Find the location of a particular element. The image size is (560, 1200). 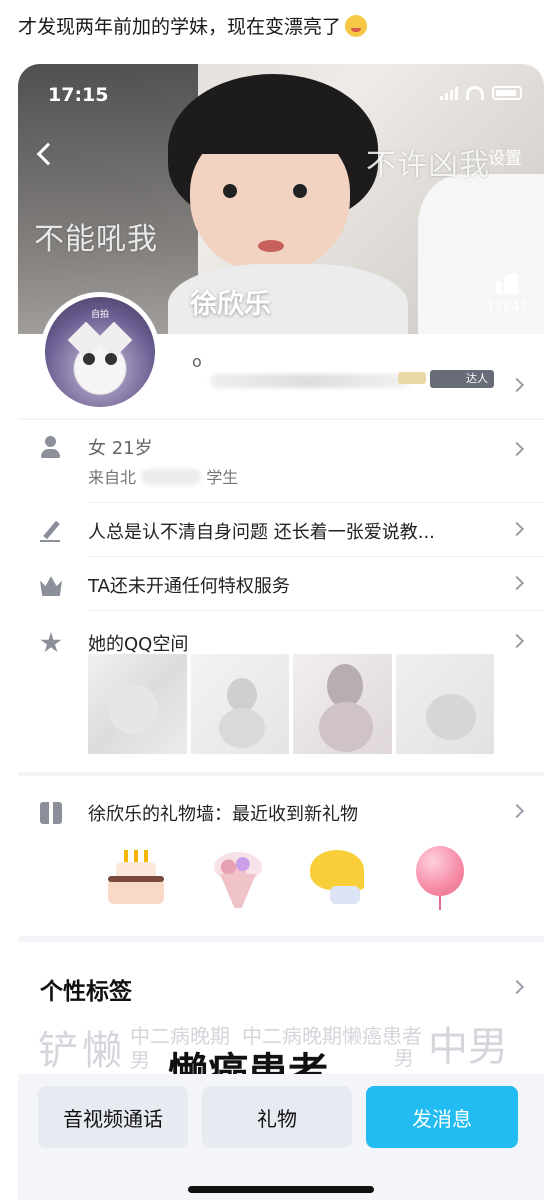

birthday-cake-icon is located at coordinates (136, 878).